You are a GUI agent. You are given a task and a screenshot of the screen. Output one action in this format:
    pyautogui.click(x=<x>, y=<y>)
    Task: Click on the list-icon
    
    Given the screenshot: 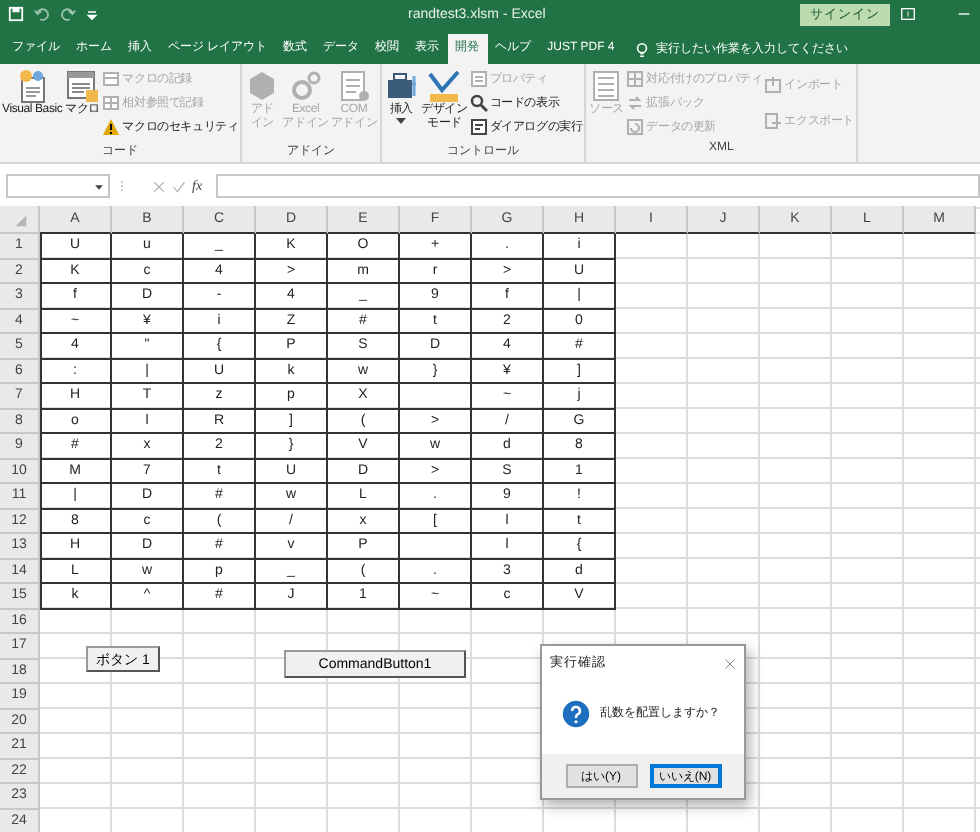 What is the action you would take?
    pyautogui.click(x=478, y=79)
    